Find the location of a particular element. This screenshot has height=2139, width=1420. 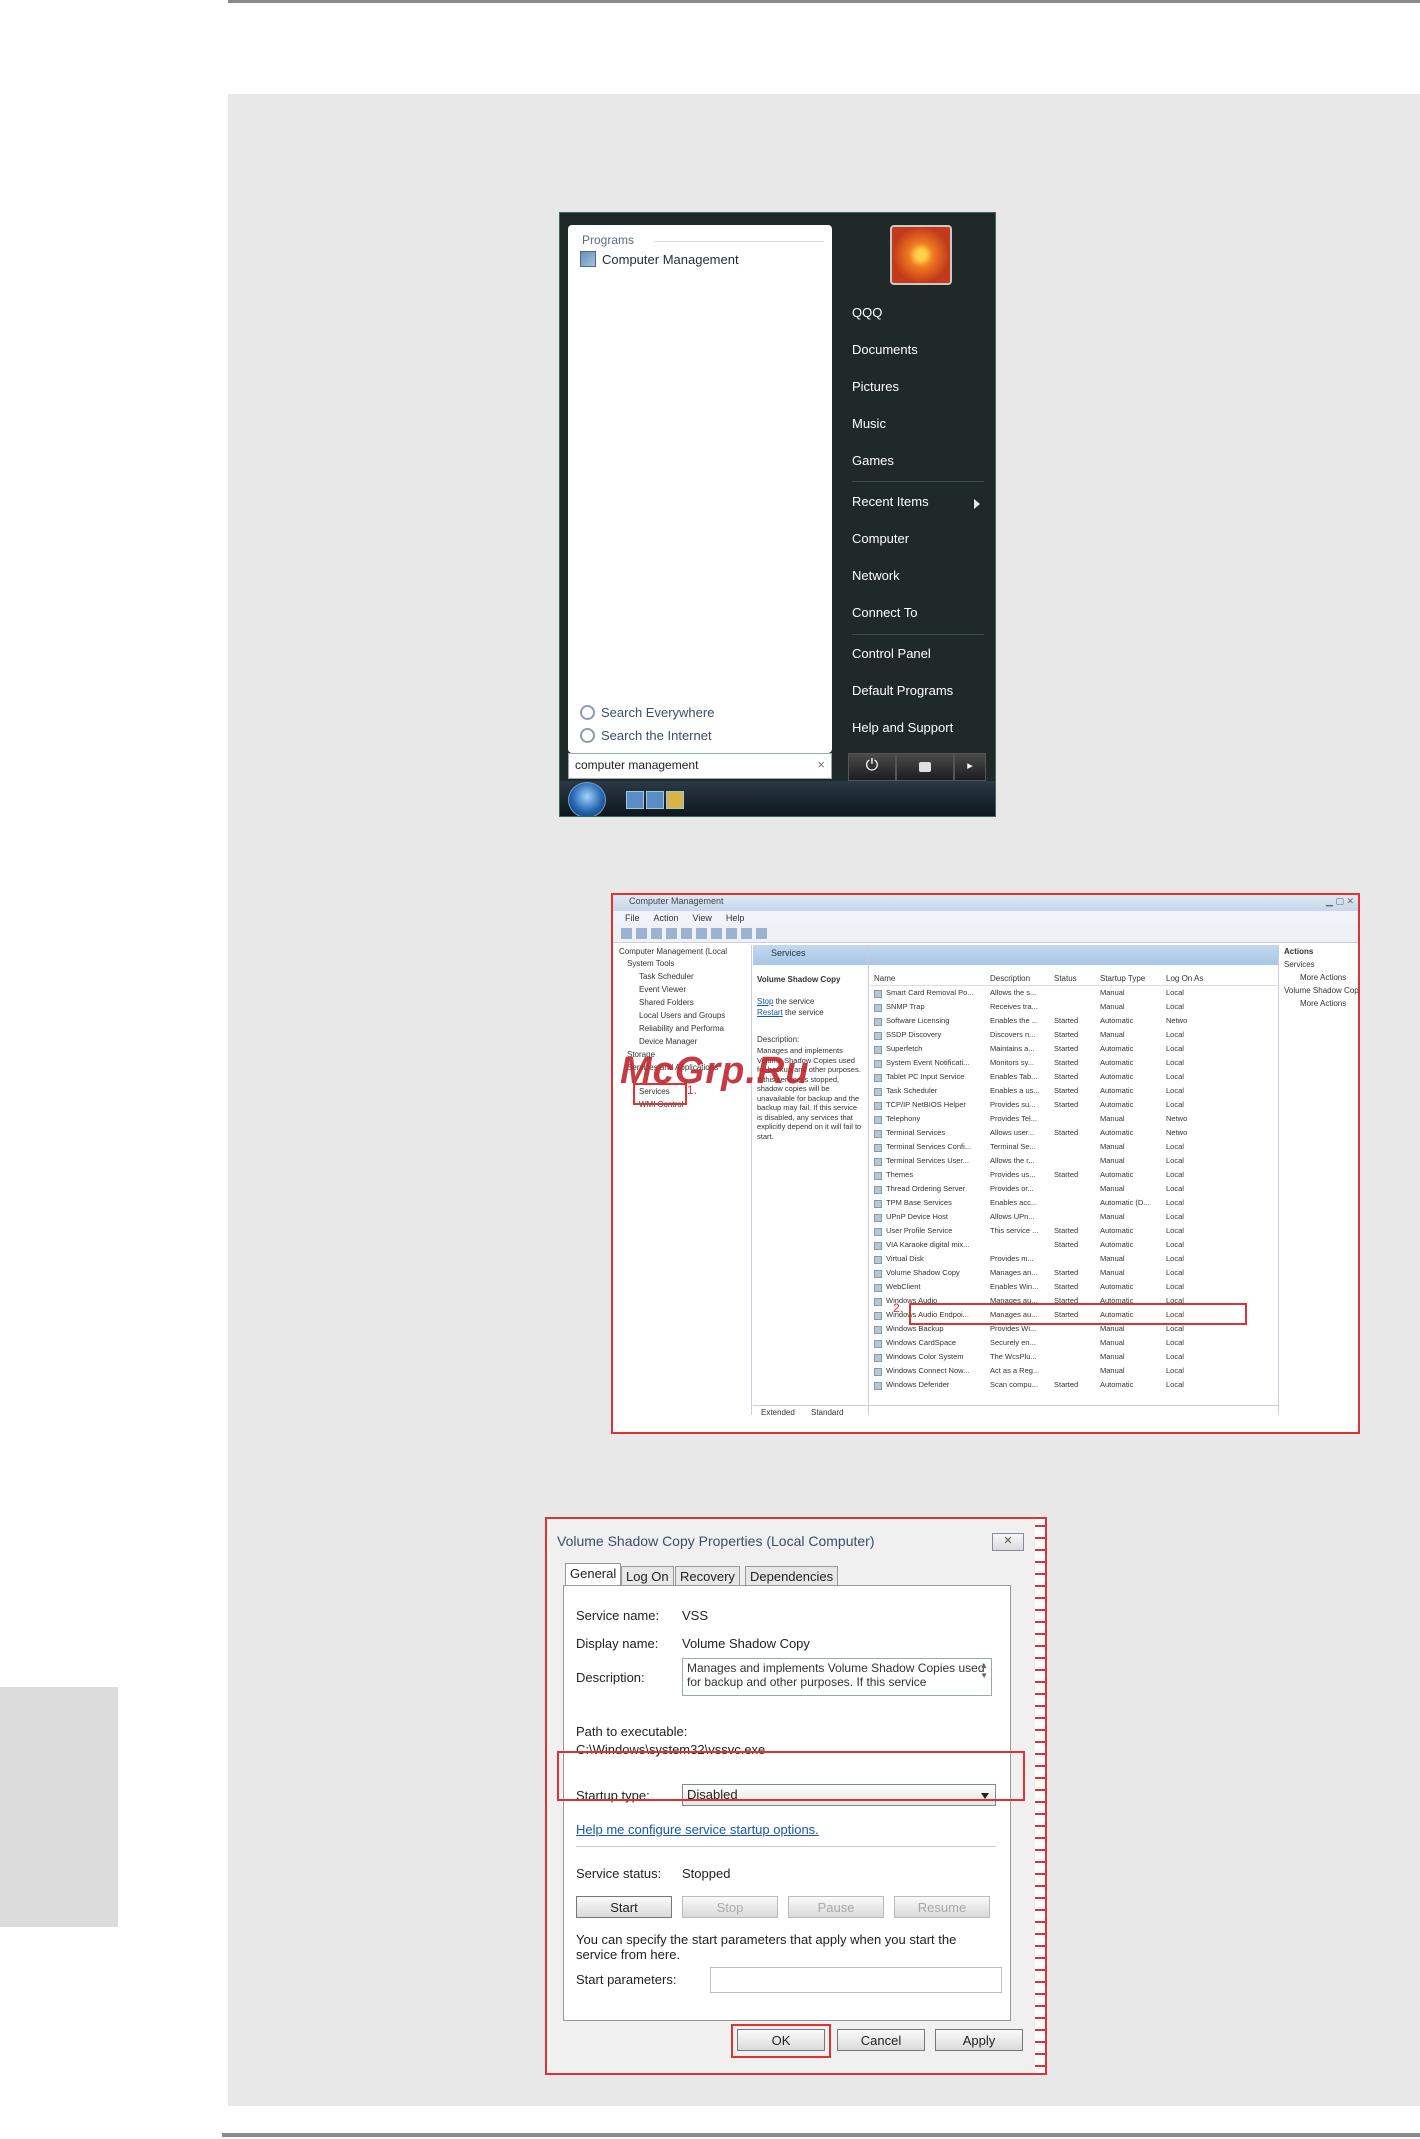

search-internet-link: Search the Internet is located at coordinates (646, 735).